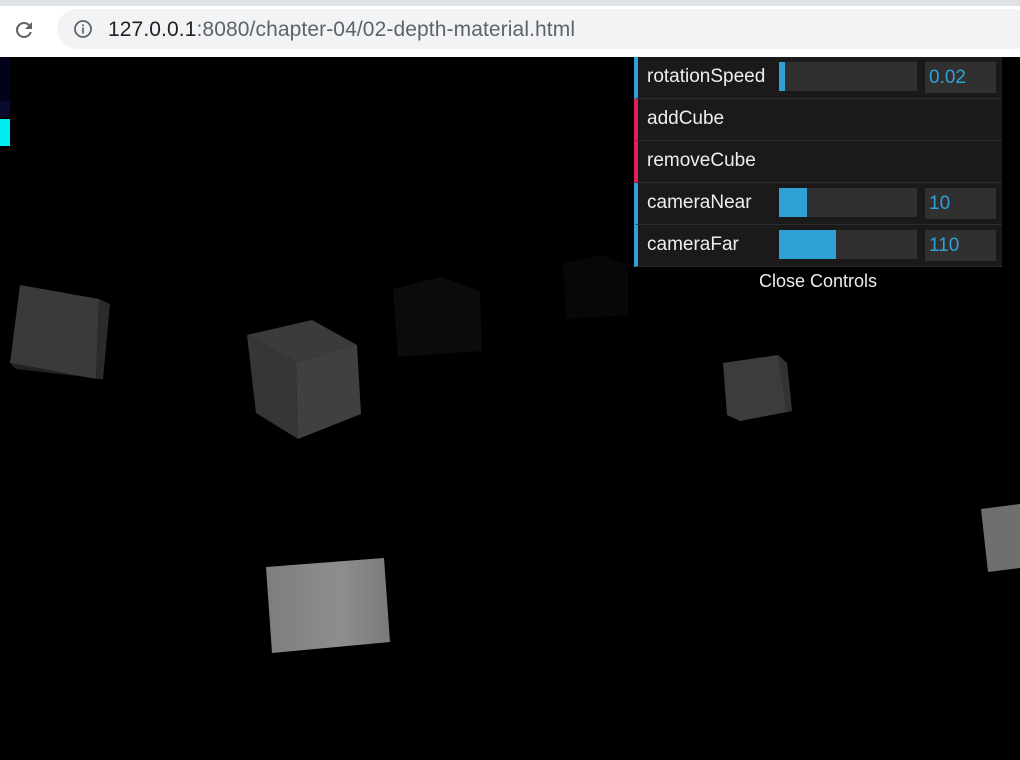  I want to click on control-camera-near: cameraNear 10, so click(818, 204).